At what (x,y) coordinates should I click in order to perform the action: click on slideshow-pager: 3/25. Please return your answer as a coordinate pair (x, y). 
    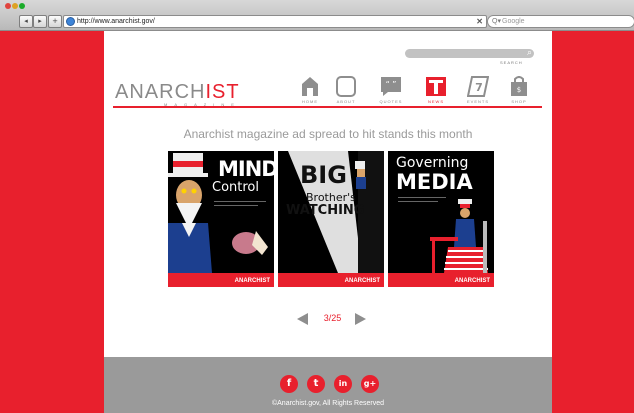
    Looking at the image, I should click on (328, 319).